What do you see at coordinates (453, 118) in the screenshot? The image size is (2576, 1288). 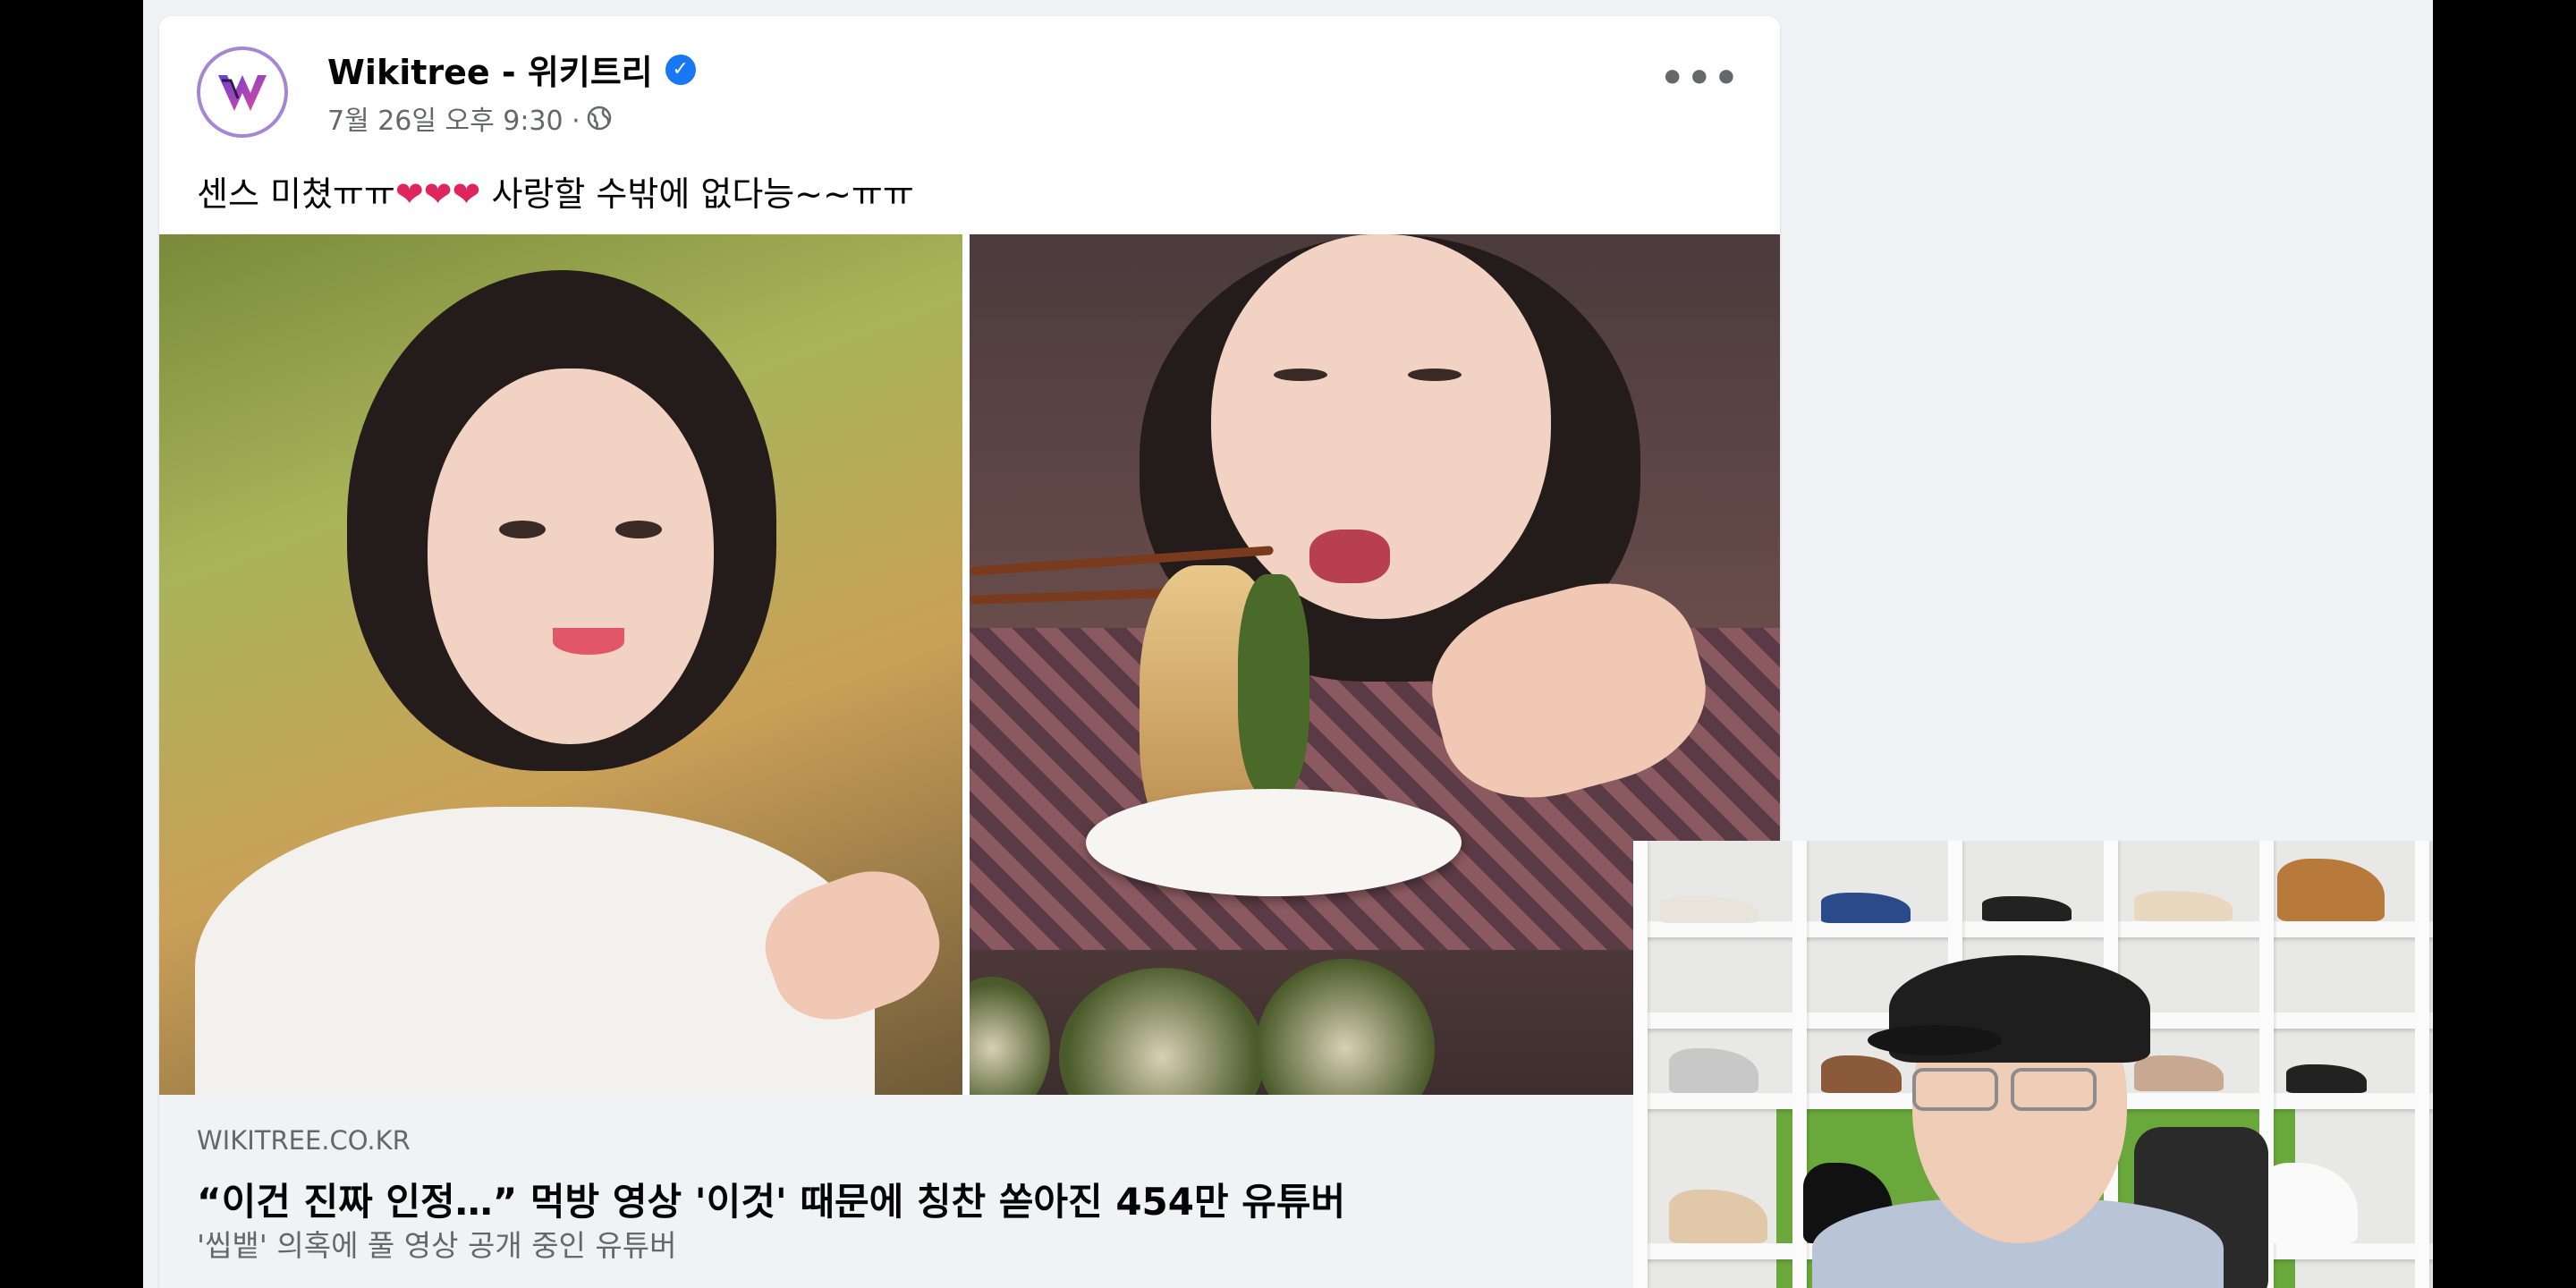 I see `post-timestamp: 7월 26일 오후 9:30 ·` at bounding box center [453, 118].